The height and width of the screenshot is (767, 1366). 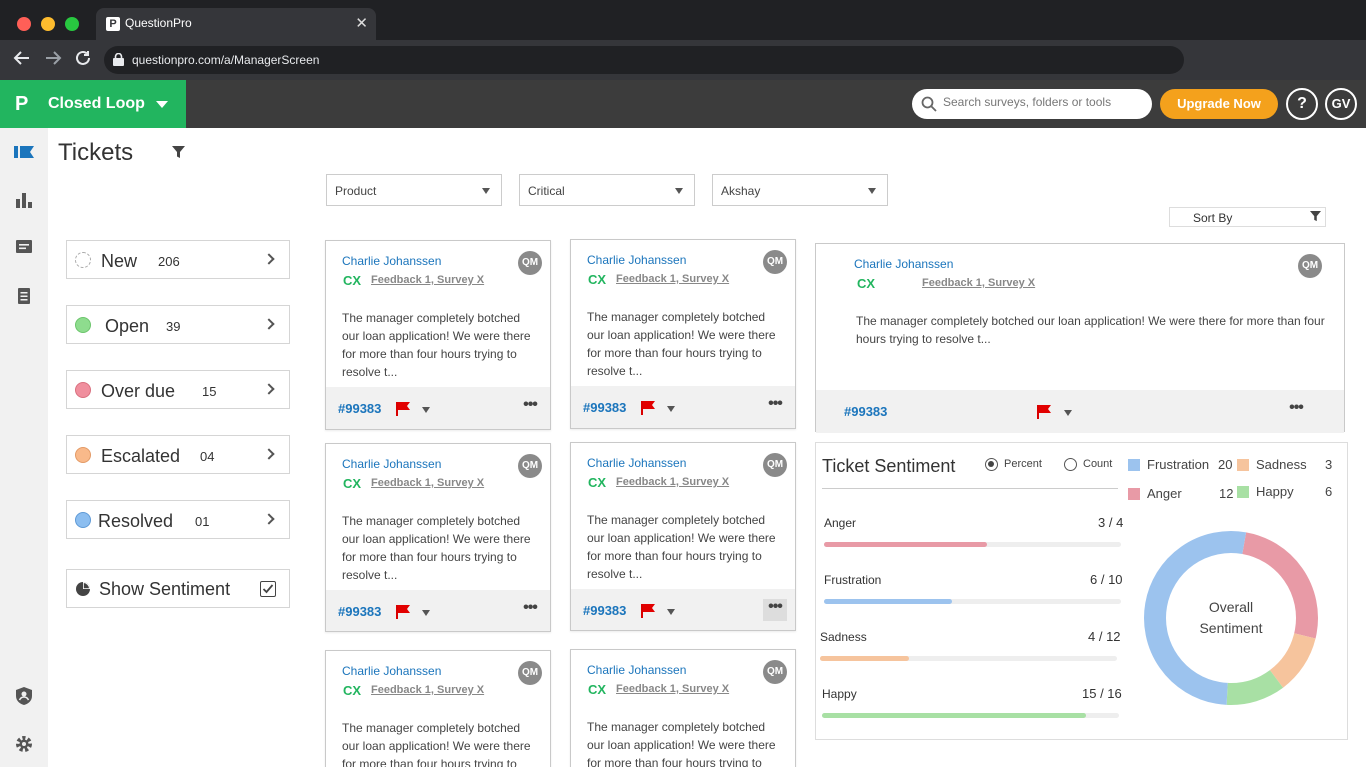 I want to click on status-new: New 206, so click(x=178, y=259).